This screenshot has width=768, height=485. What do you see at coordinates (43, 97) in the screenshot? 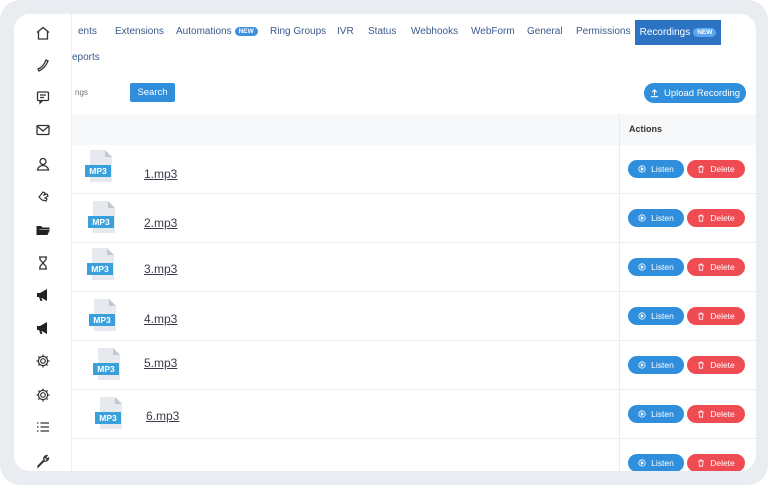
I see `message-icon` at bounding box center [43, 97].